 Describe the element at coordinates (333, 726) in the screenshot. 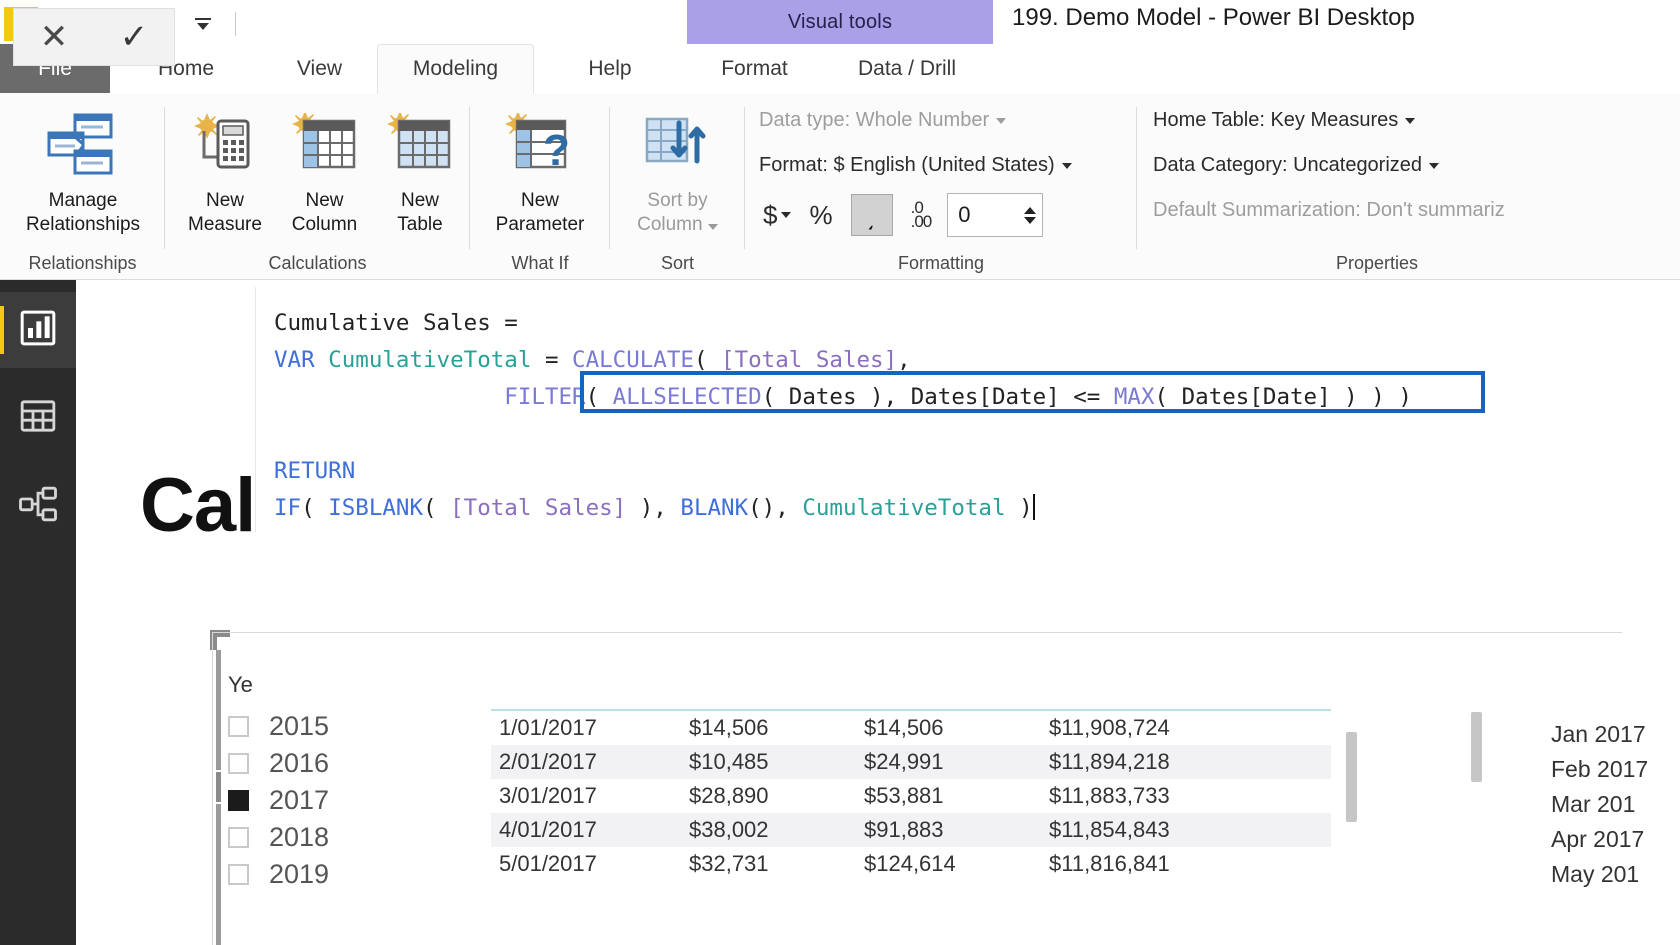

I see `slicer-item-2015: 2015` at that location.